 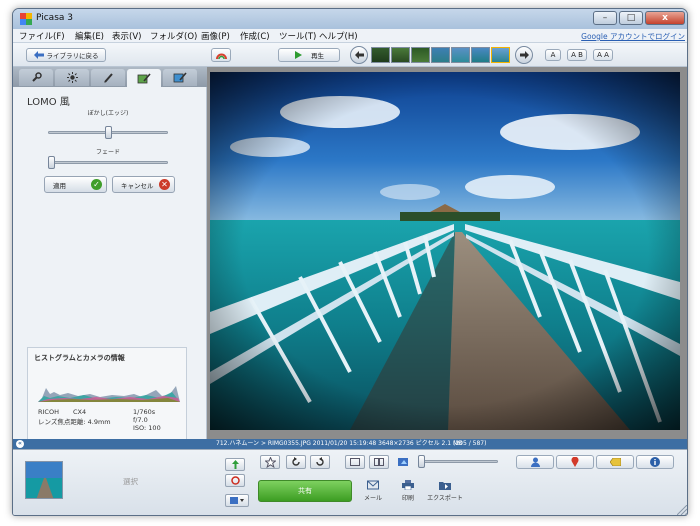 What do you see at coordinates (59, 185) in the screenshot?
I see `apply-label: 適用` at bounding box center [59, 185].